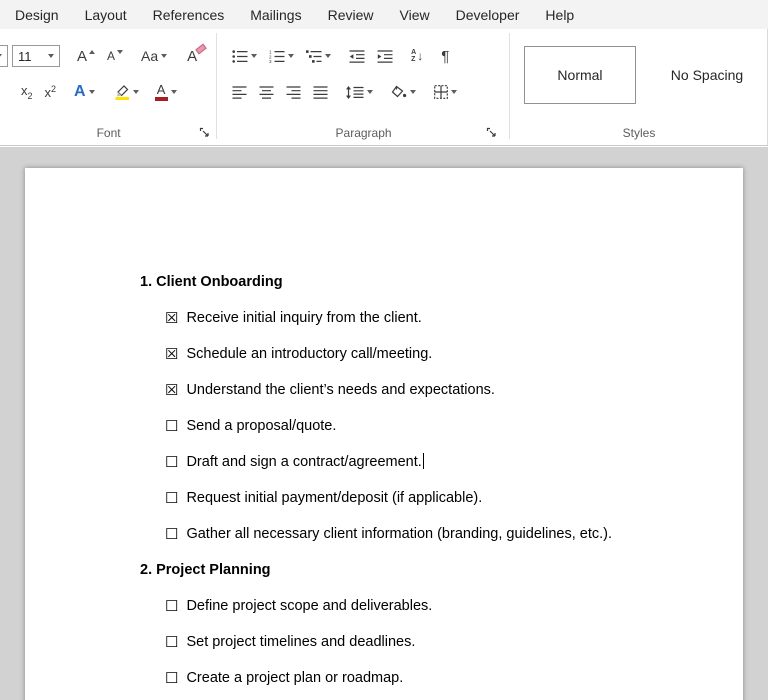 The width and height of the screenshot is (768, 700). Describe the element at coordinates (275, 15) in the screenshot. I see `ribbon-tab-mailings: Mailings` at that location.